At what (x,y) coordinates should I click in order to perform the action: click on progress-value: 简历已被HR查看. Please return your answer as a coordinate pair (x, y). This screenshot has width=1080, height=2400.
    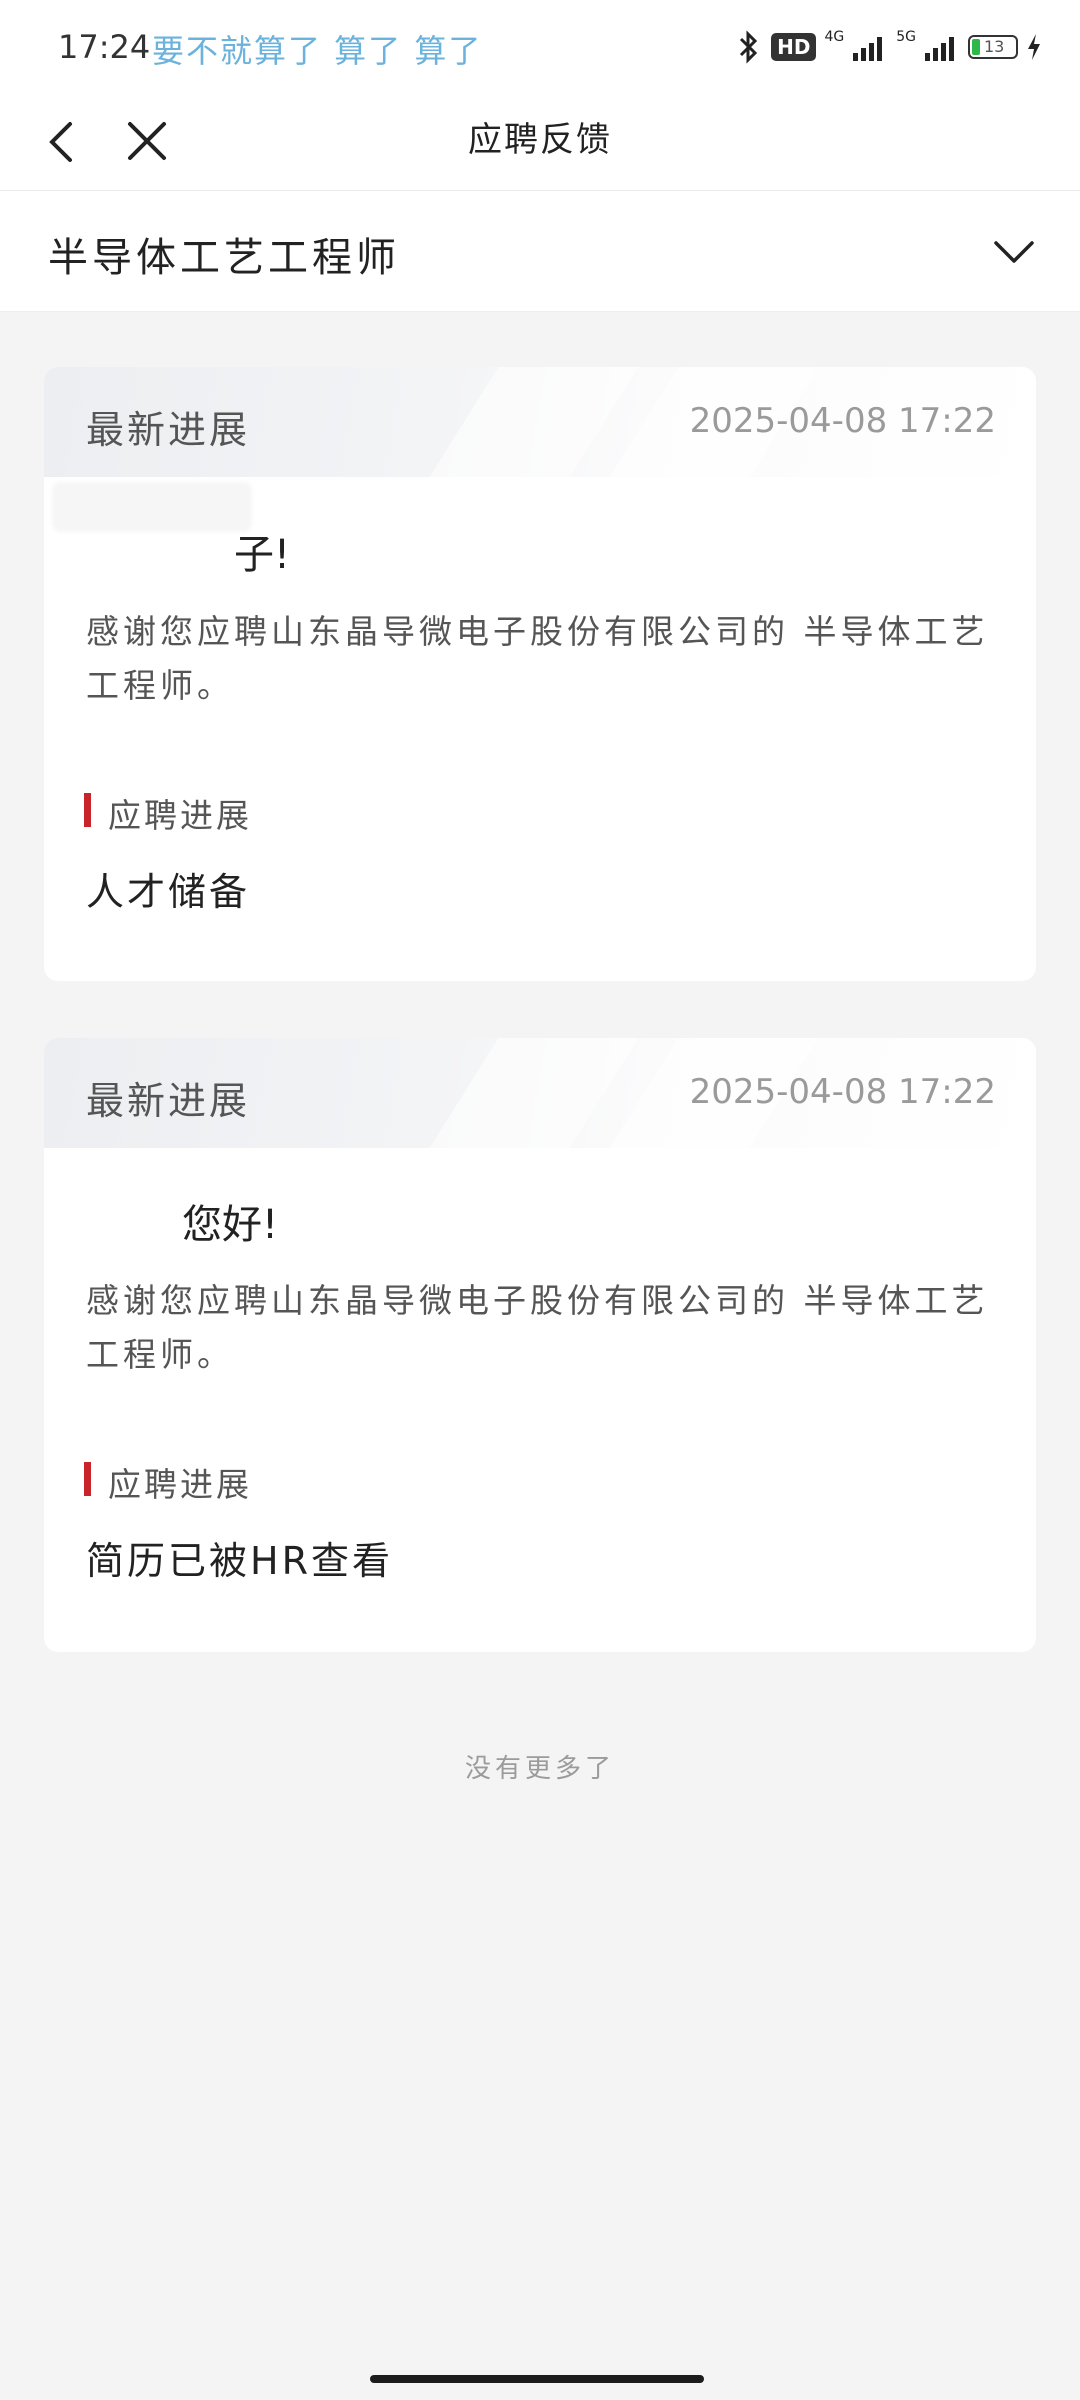
    Looking at the image, I should click on (239, 1561).